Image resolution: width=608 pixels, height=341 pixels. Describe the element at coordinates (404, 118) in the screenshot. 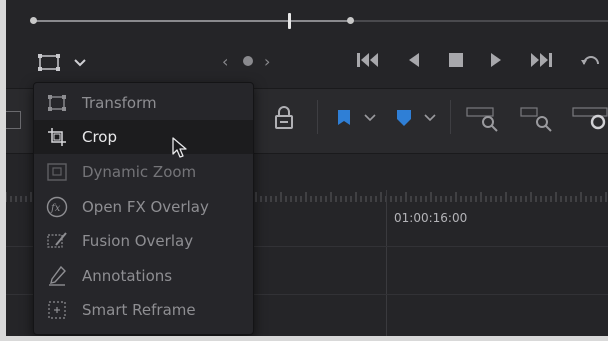

I see `marker-icon` at that location.